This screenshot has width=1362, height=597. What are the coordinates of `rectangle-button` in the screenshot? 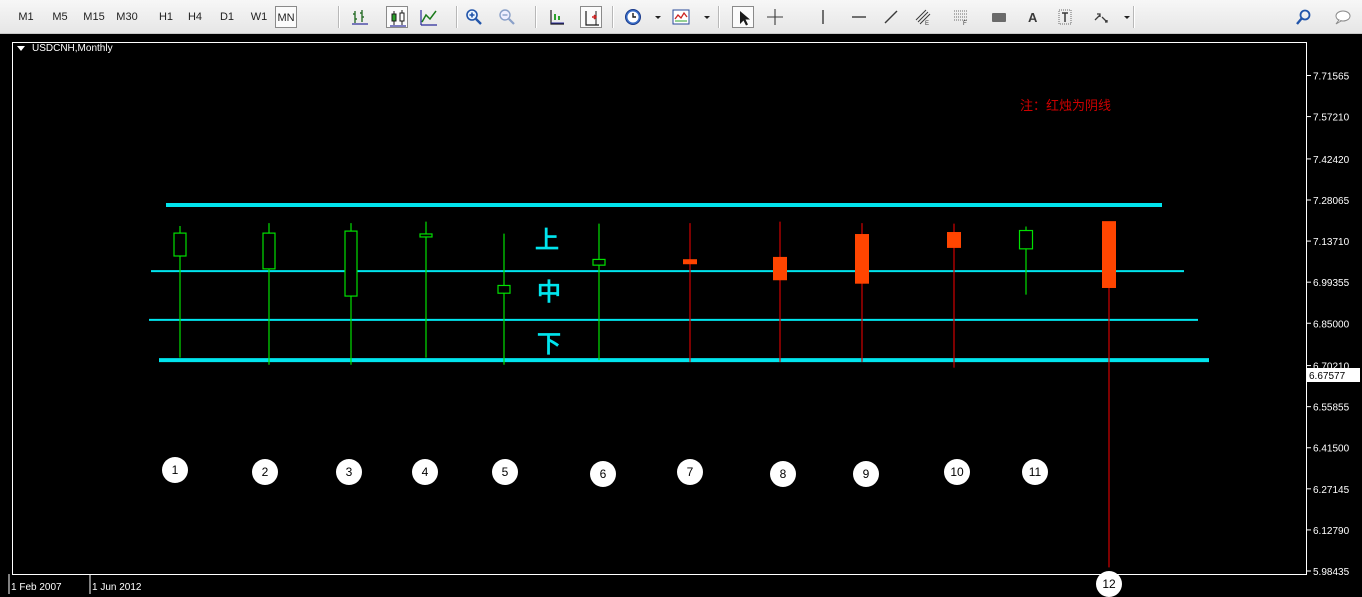 It's located at (999, 17).